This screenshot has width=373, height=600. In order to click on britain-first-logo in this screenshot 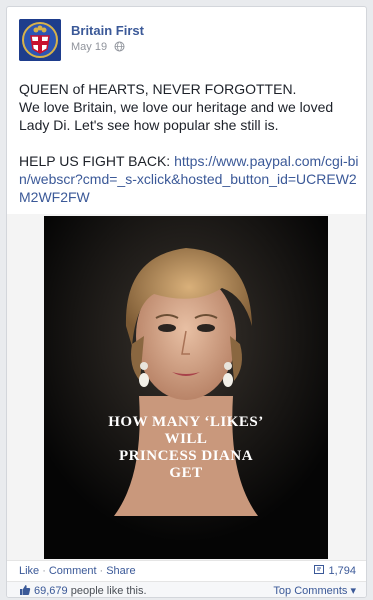, I will do `click(40, 40)`.